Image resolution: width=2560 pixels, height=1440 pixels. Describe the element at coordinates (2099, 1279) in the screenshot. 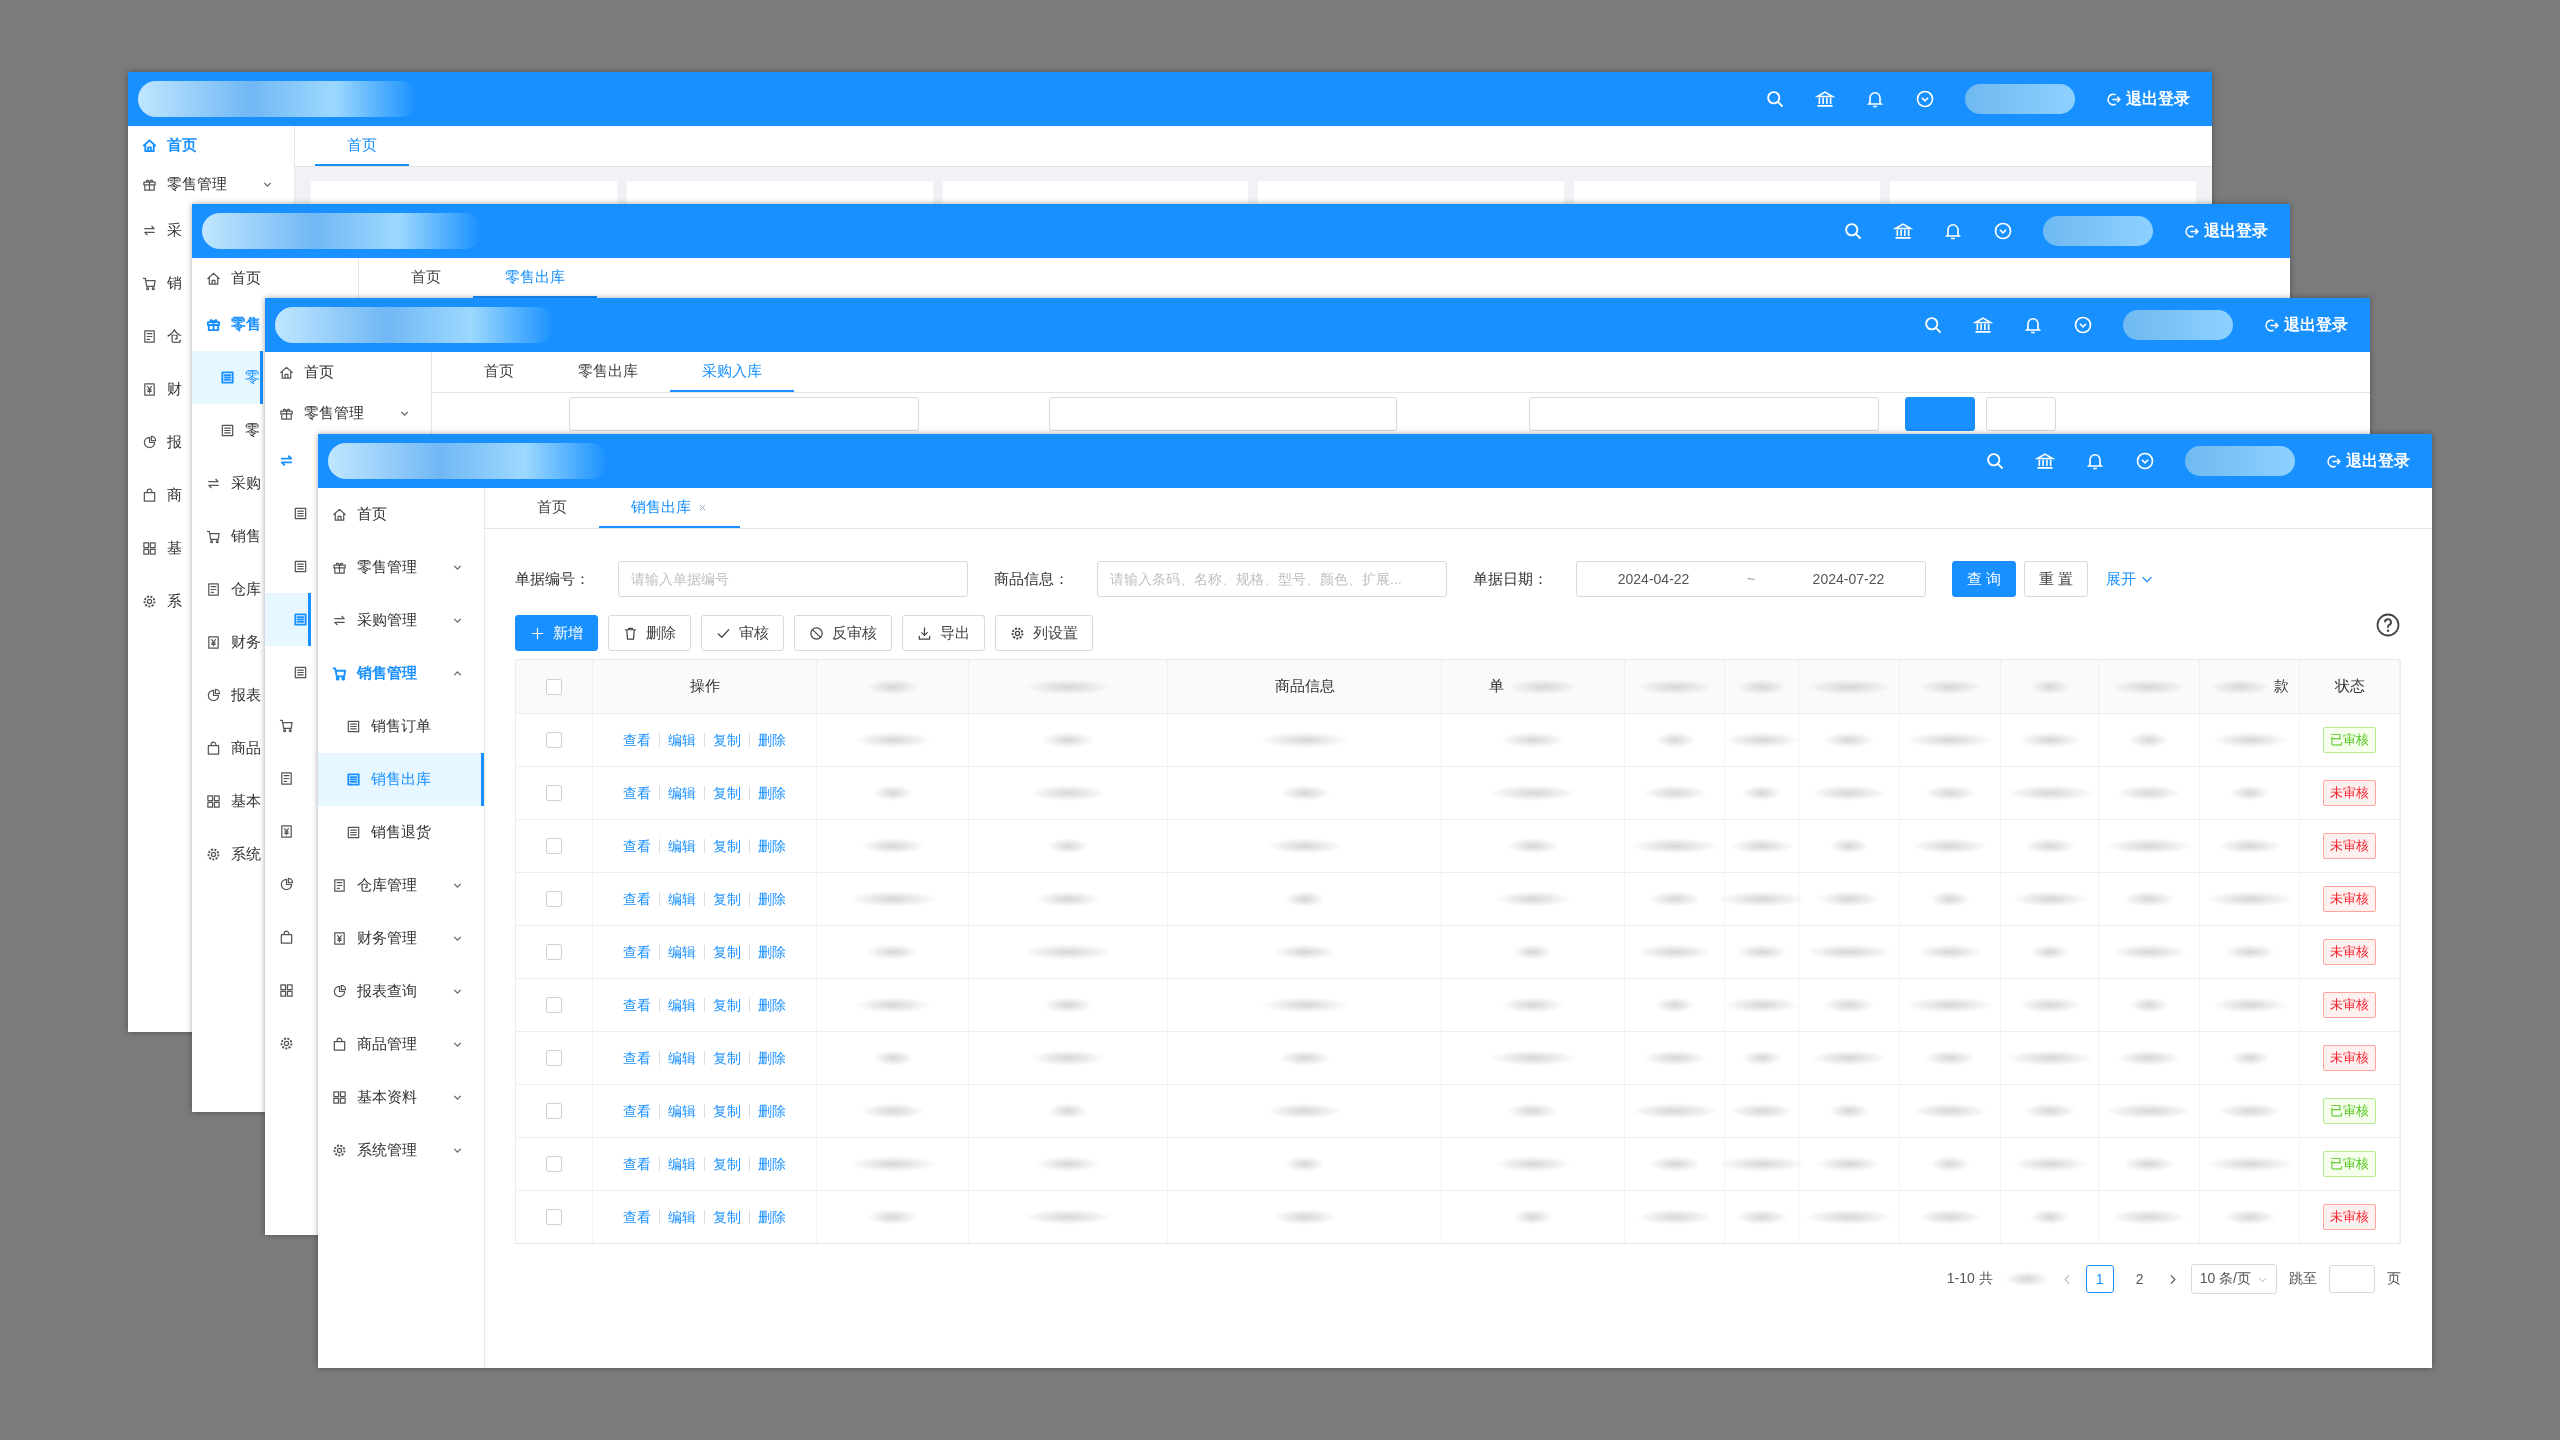

I see `page-button: 1` at that location.